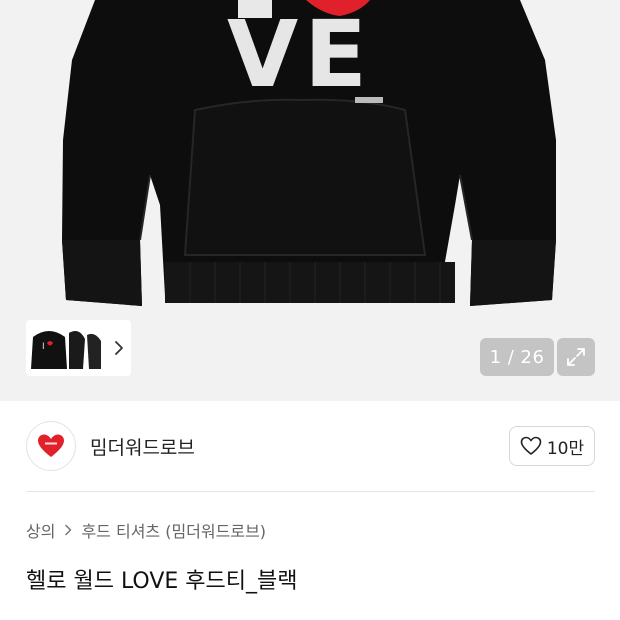  I want to click on divider, so click(310, 491).